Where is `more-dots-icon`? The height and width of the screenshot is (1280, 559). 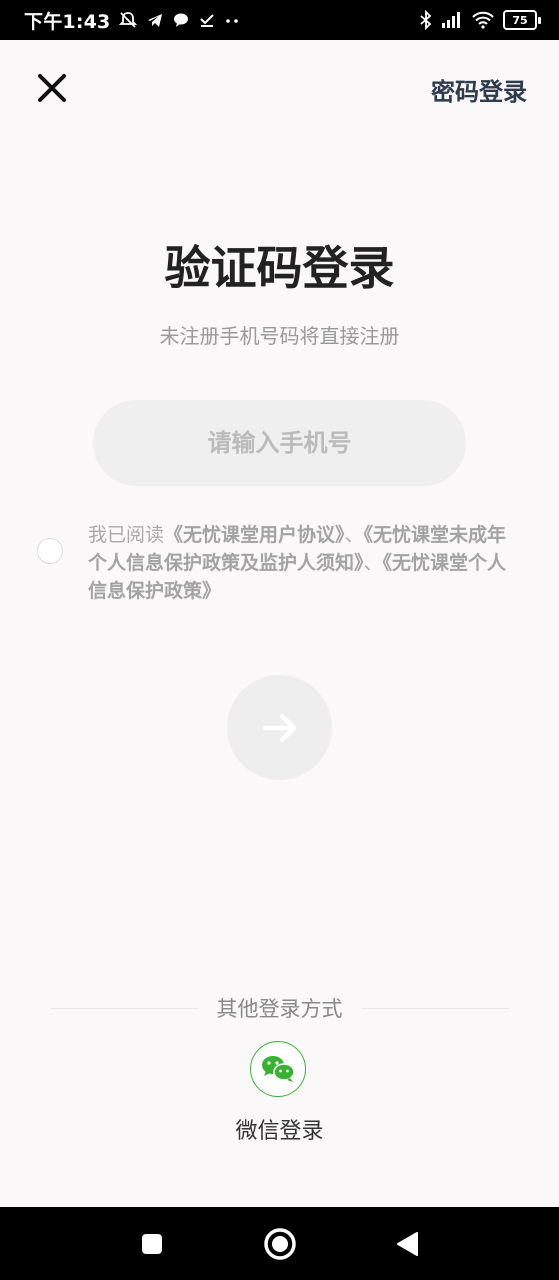
more-dots-icon is located at coordinates (232, 20).